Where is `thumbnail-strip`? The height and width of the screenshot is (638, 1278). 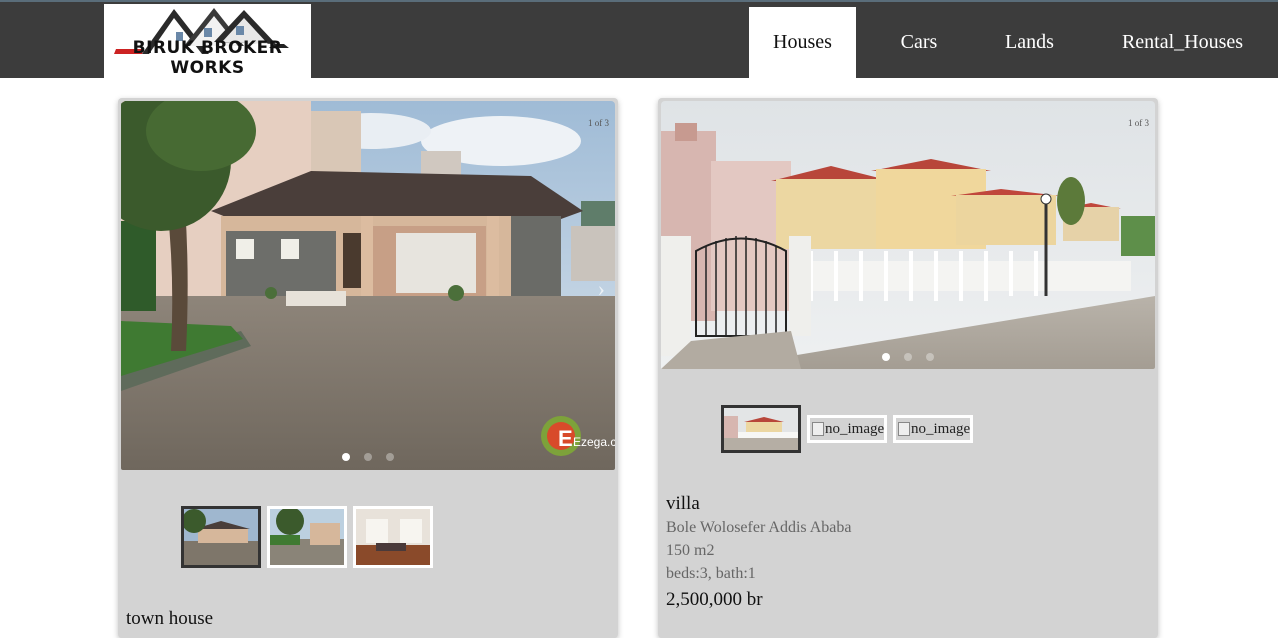 thumbnail-strip is located at coordinates (307, 537).